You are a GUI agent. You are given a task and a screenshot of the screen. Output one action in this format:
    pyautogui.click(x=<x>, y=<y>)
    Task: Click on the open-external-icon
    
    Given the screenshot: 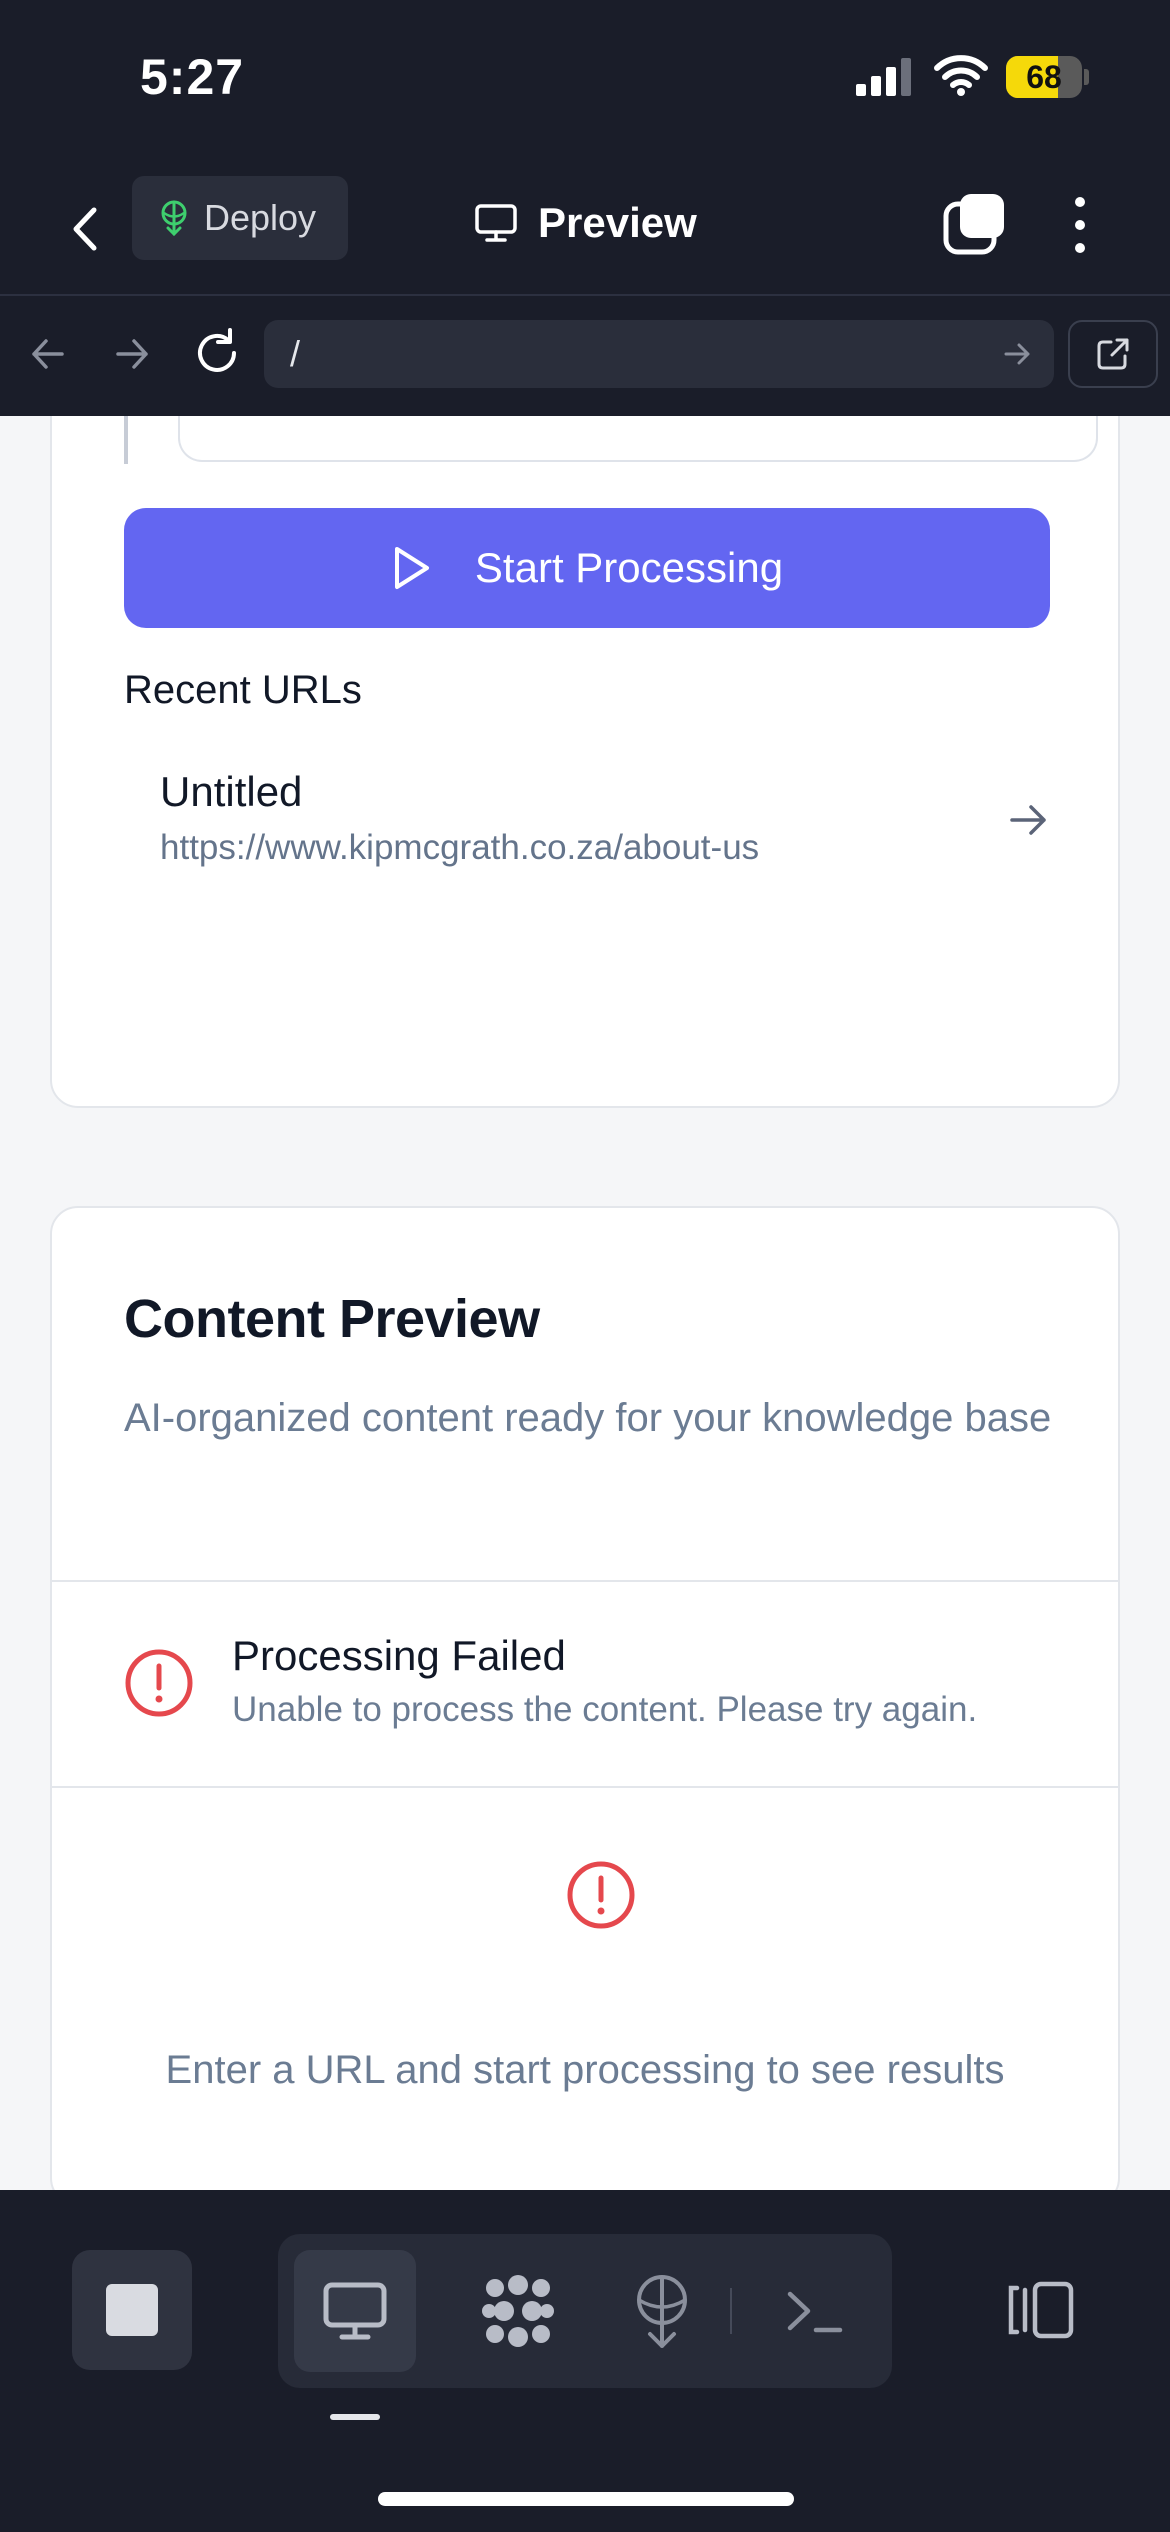 What is the action you would take?
    pyautogui.click(x=1113, y=354)
    